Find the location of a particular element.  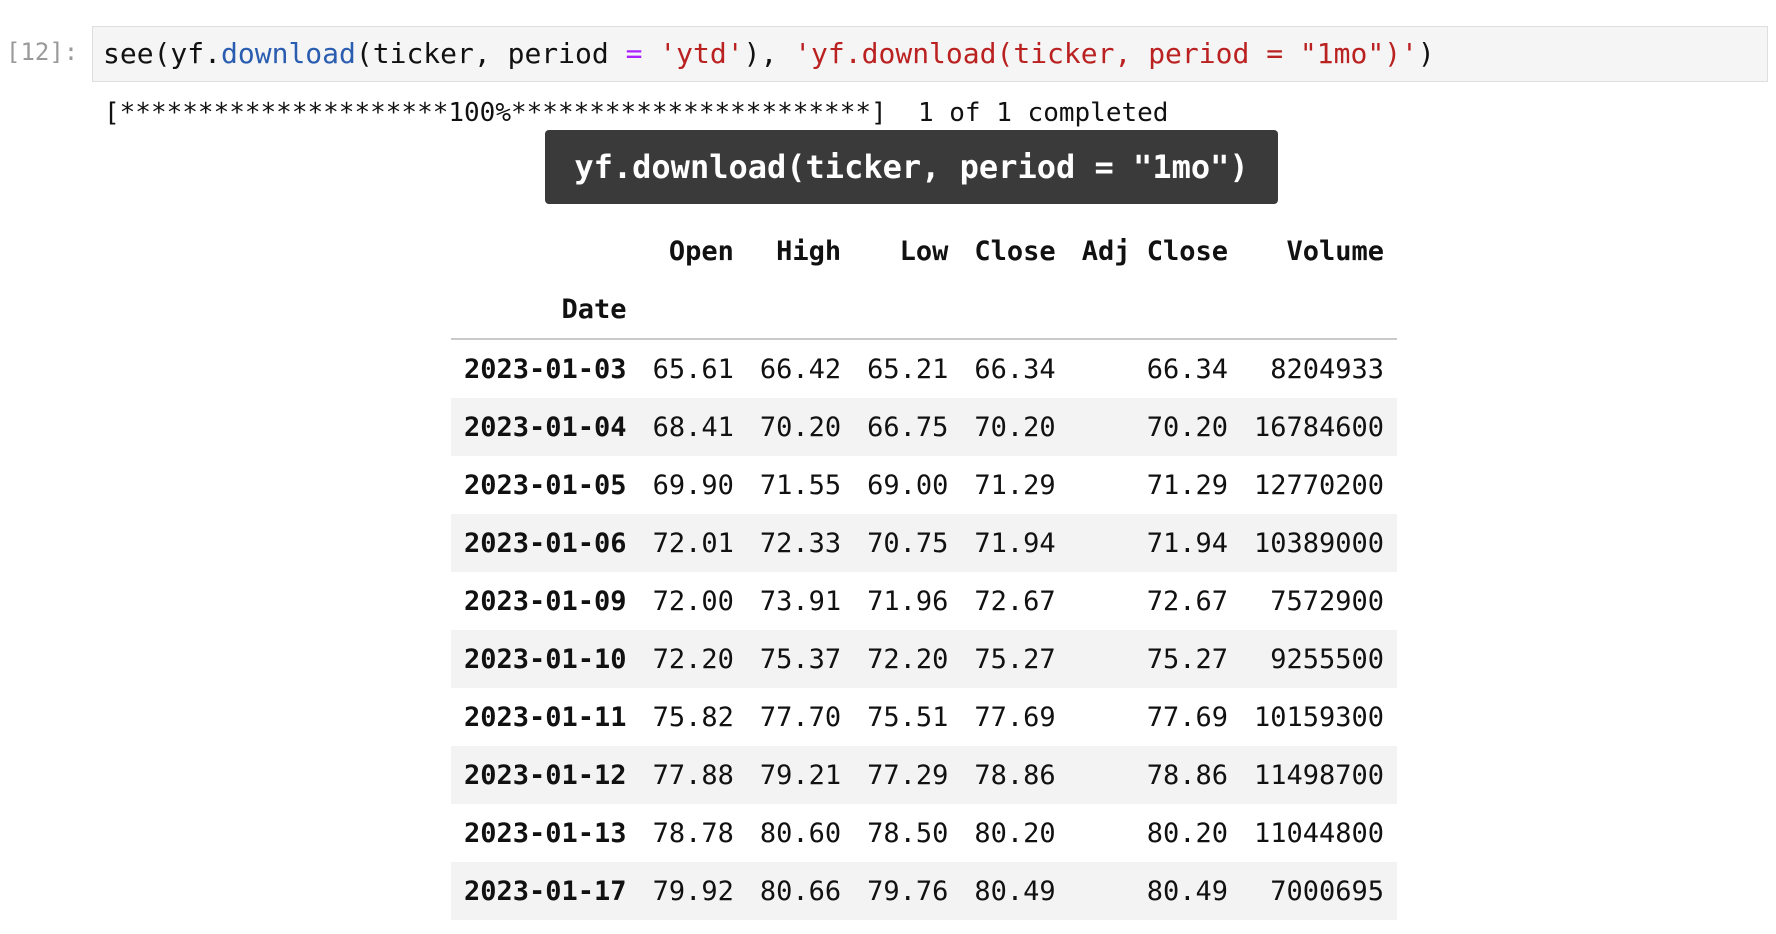

table-cell: 77.70 is located at coordinates (800, 717).